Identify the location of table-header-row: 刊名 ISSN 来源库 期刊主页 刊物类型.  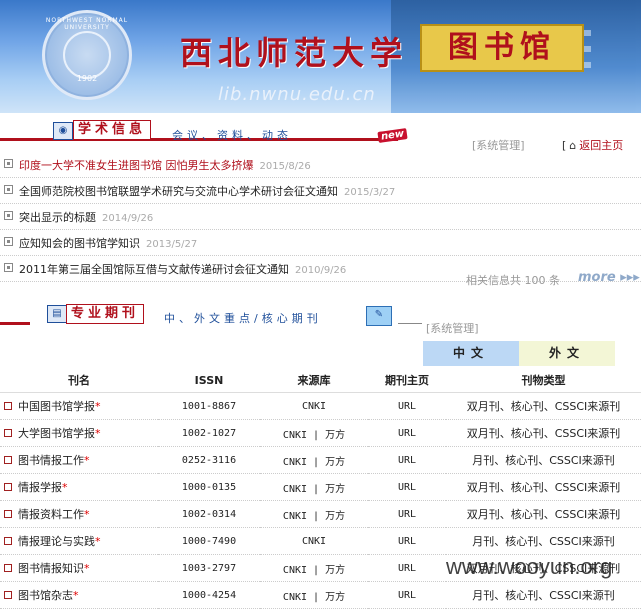
(320, 380).